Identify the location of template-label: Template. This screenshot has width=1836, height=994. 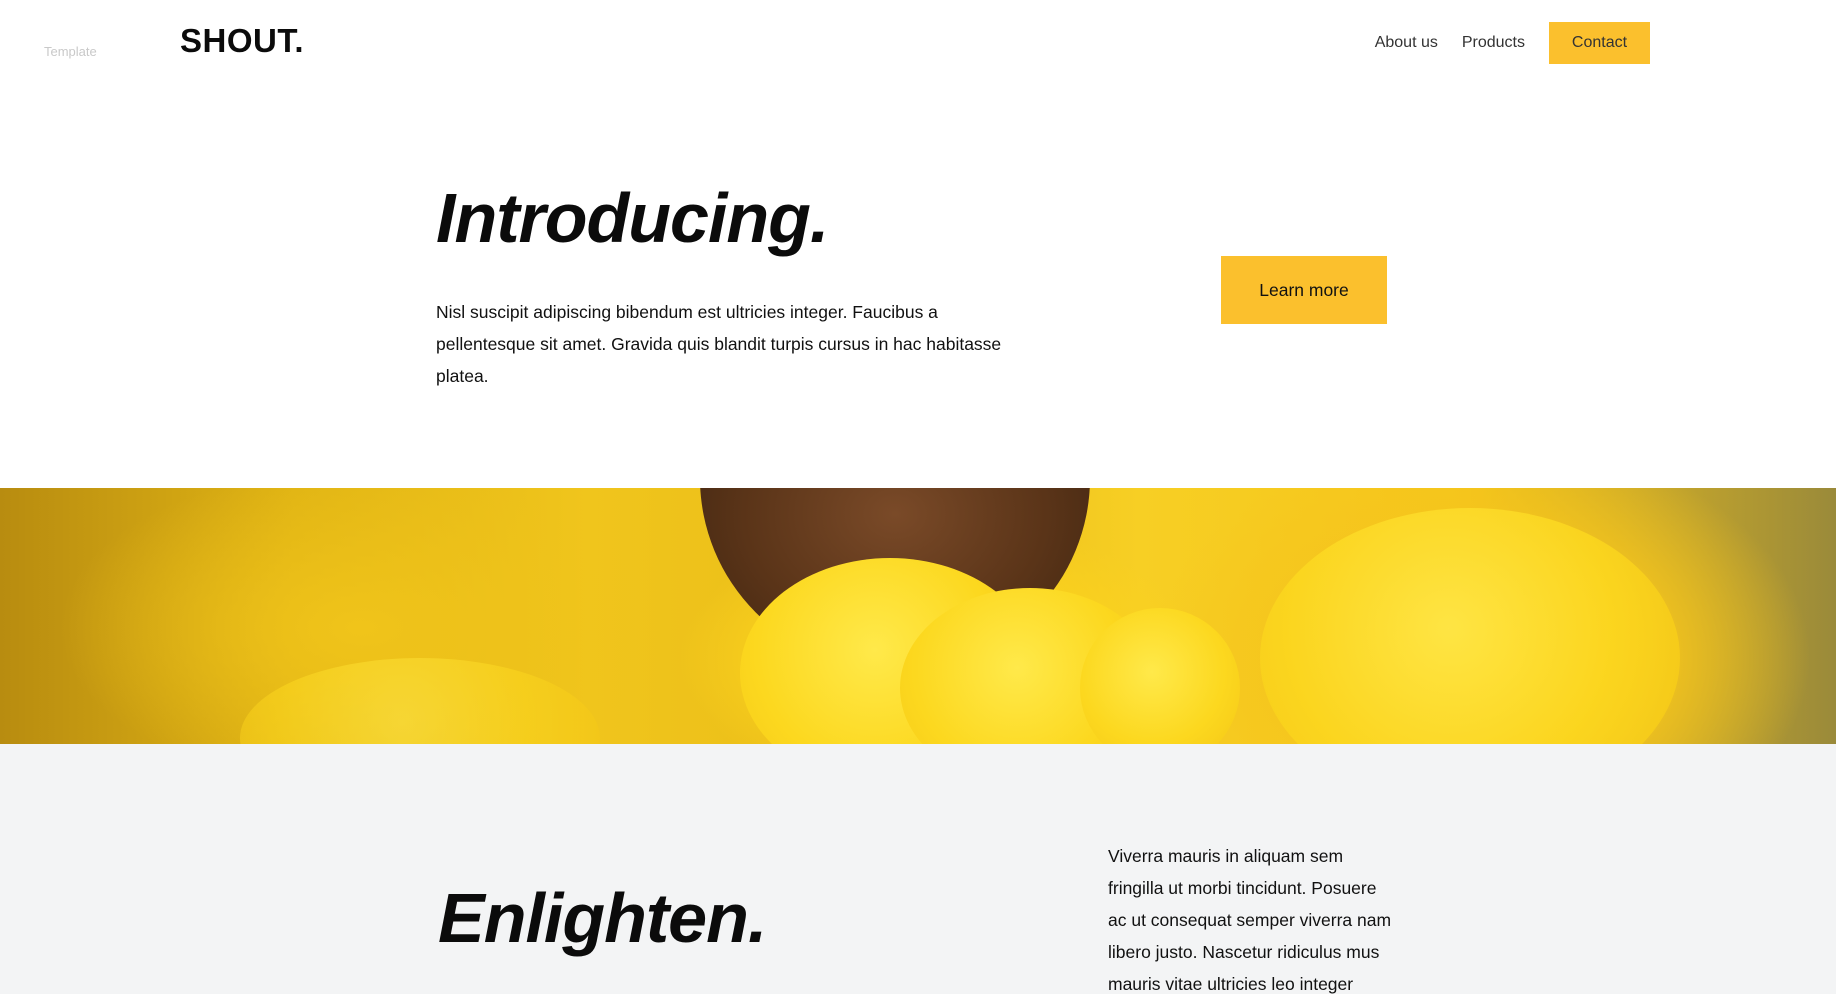
(70, 51).